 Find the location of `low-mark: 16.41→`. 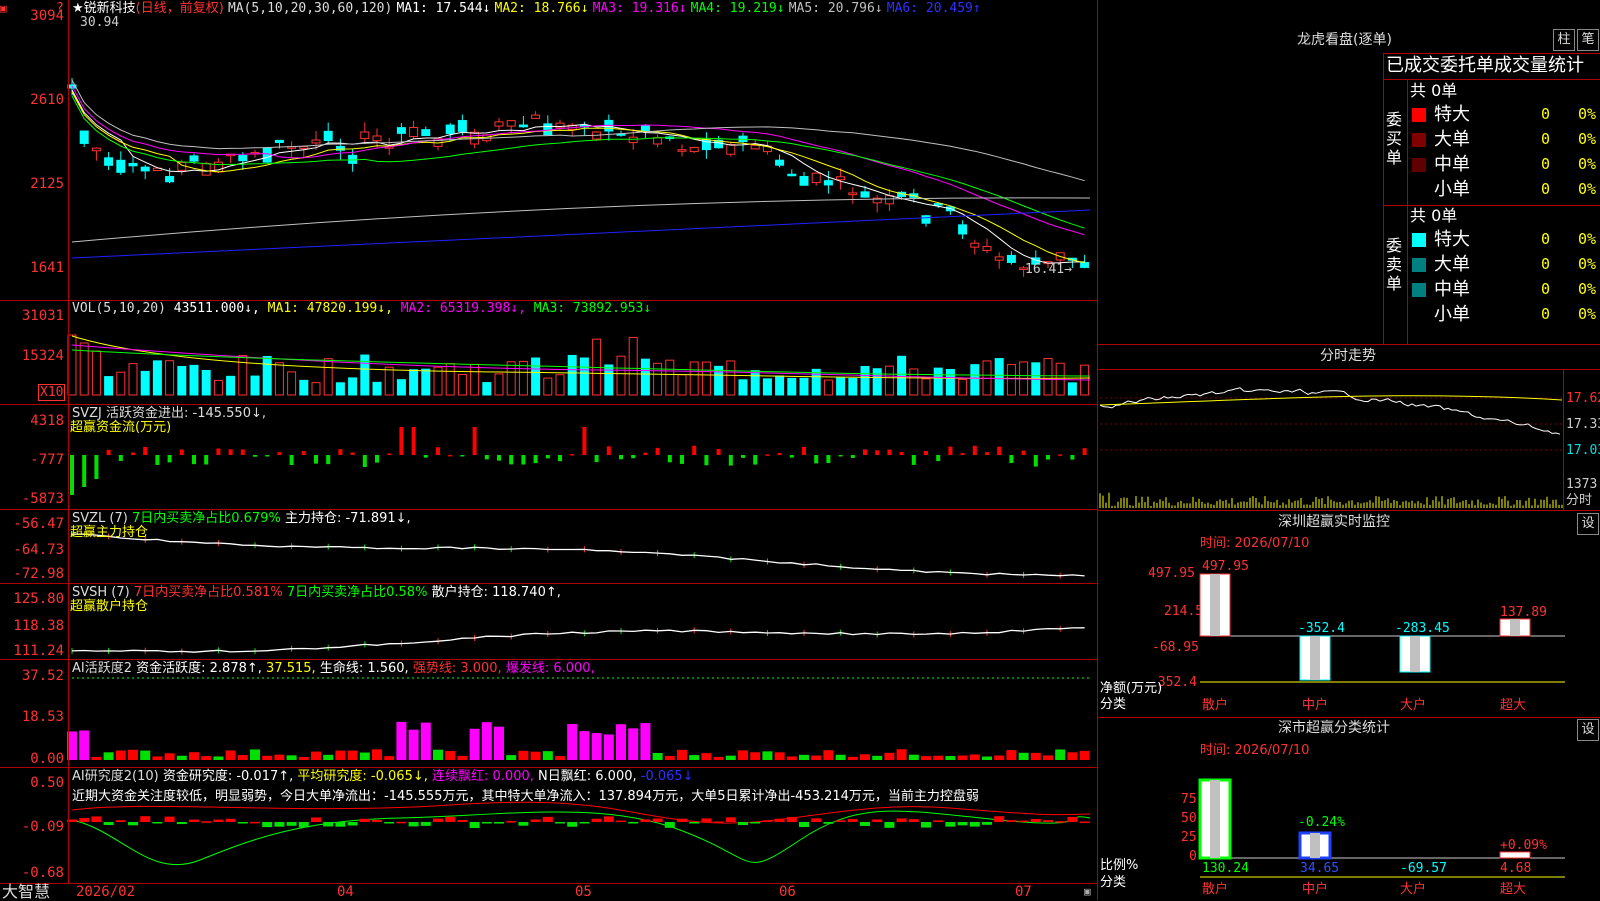

low-mark: 16.41→ is located at coordinates (1048, 269).